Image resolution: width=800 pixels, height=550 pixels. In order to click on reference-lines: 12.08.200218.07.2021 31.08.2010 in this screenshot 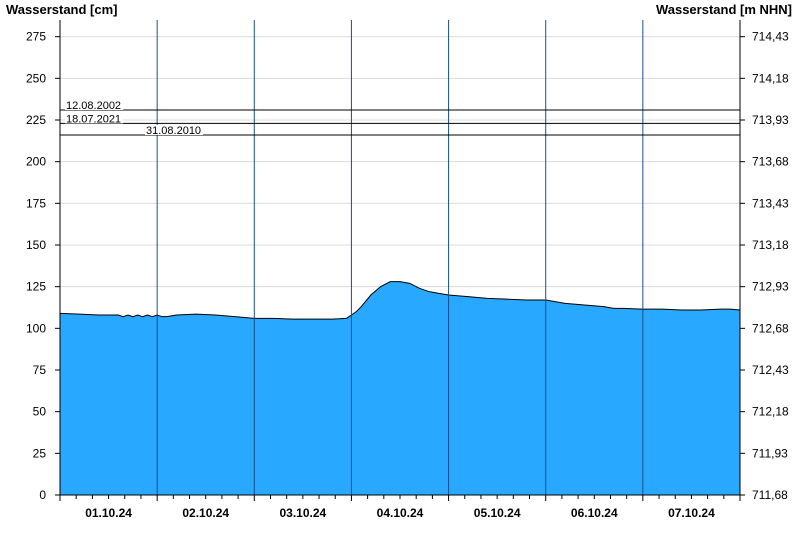, I will do `click(400, 118)`.